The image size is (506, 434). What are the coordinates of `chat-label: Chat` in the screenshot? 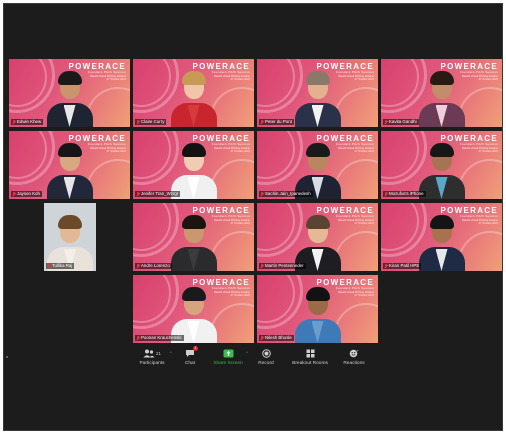 It's located at (190, 363).